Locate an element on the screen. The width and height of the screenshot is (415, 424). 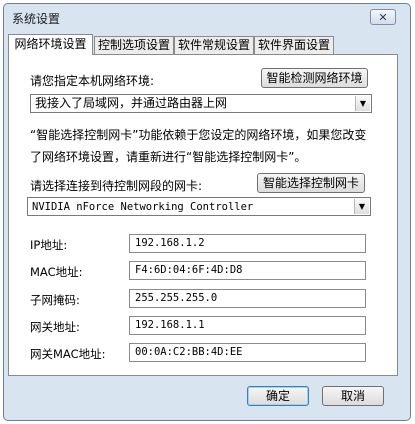
hint-text-line2: 了网络环境设置，请重新进行“智能选择控制网卡”。 is located at coordinates (168, 157).